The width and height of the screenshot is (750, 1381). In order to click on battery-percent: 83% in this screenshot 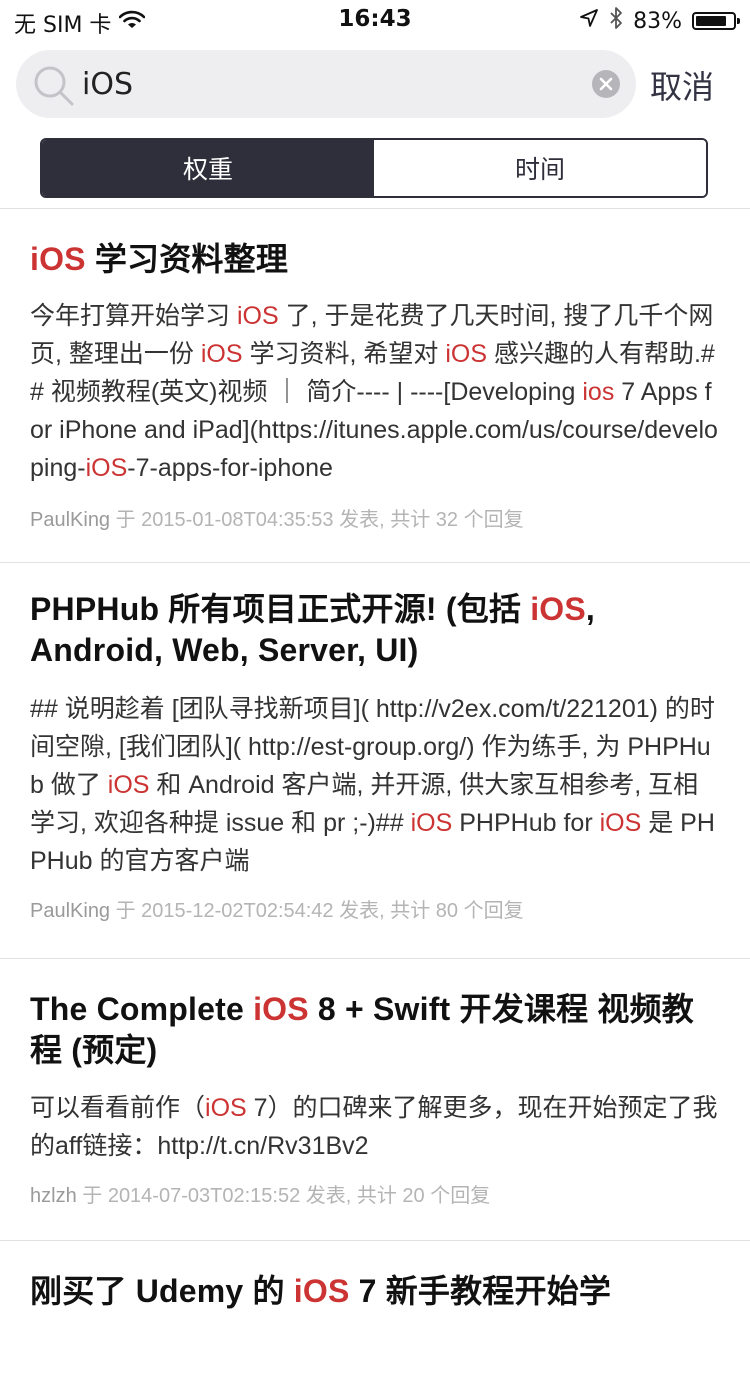, I will do `click(657, 21)`.